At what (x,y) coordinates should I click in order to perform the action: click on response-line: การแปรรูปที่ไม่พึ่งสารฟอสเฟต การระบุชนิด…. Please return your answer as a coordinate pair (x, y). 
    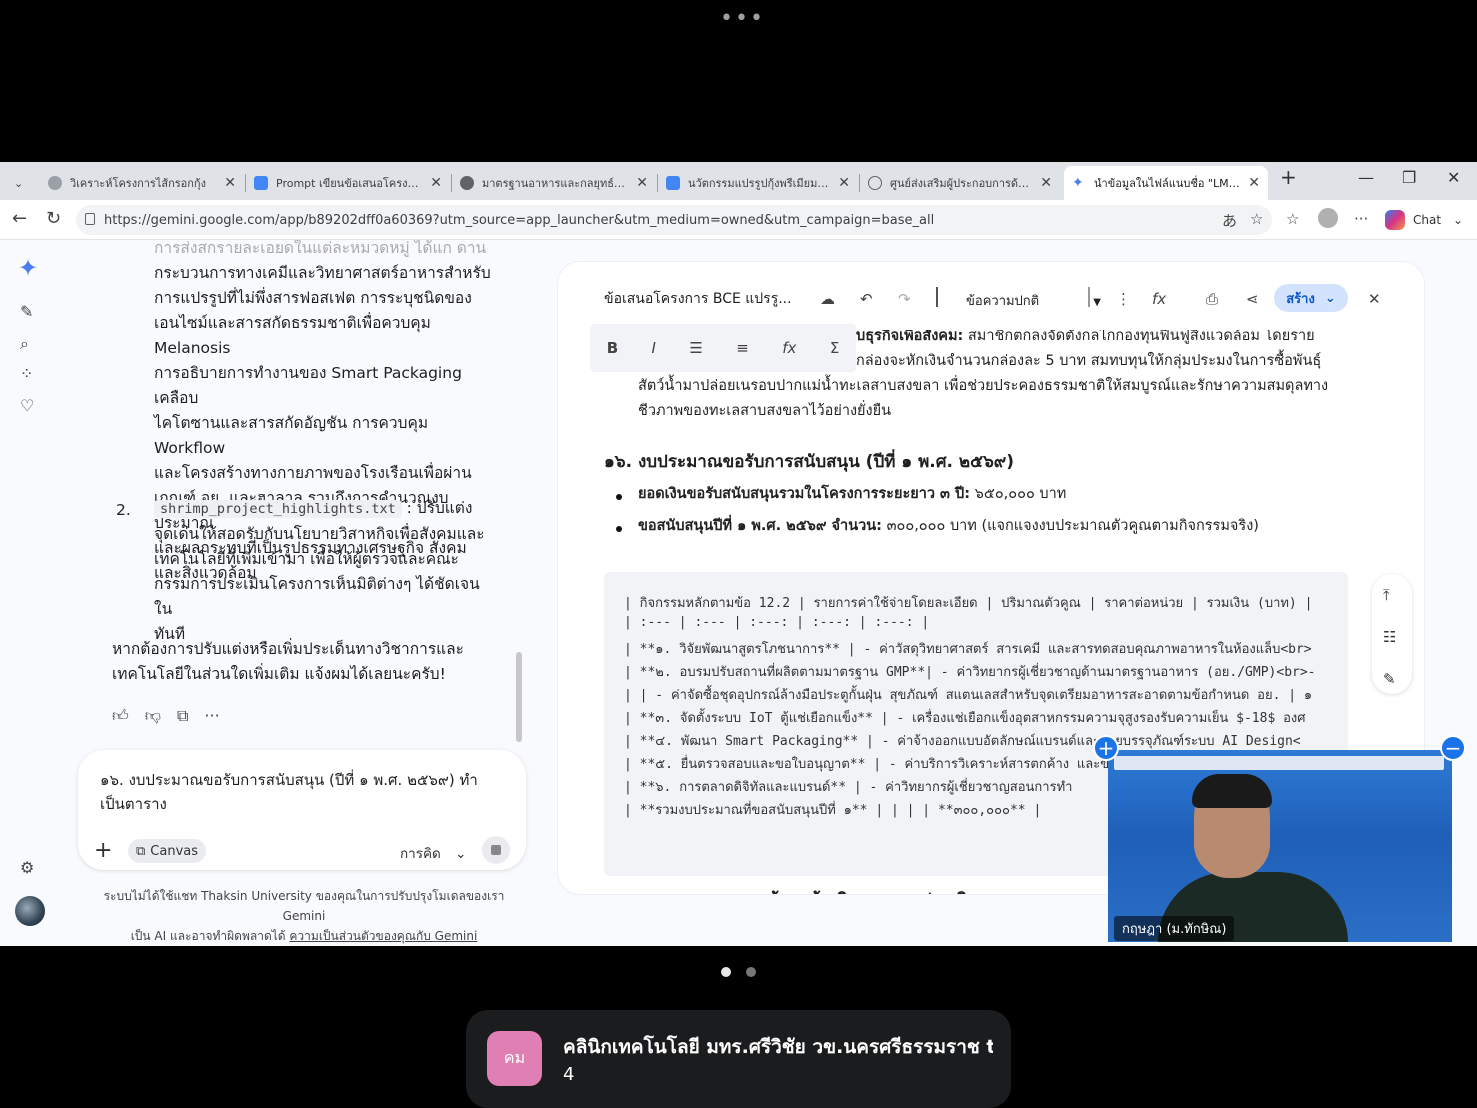
    Looking at the image, I should click on (313, 298).